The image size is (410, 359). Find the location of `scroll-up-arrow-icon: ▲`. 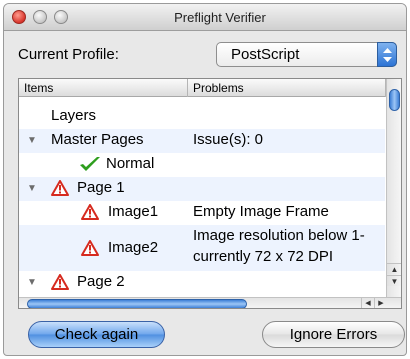

scroll-up-arrow-icon: ▲ is located at coordinates (394, 268).